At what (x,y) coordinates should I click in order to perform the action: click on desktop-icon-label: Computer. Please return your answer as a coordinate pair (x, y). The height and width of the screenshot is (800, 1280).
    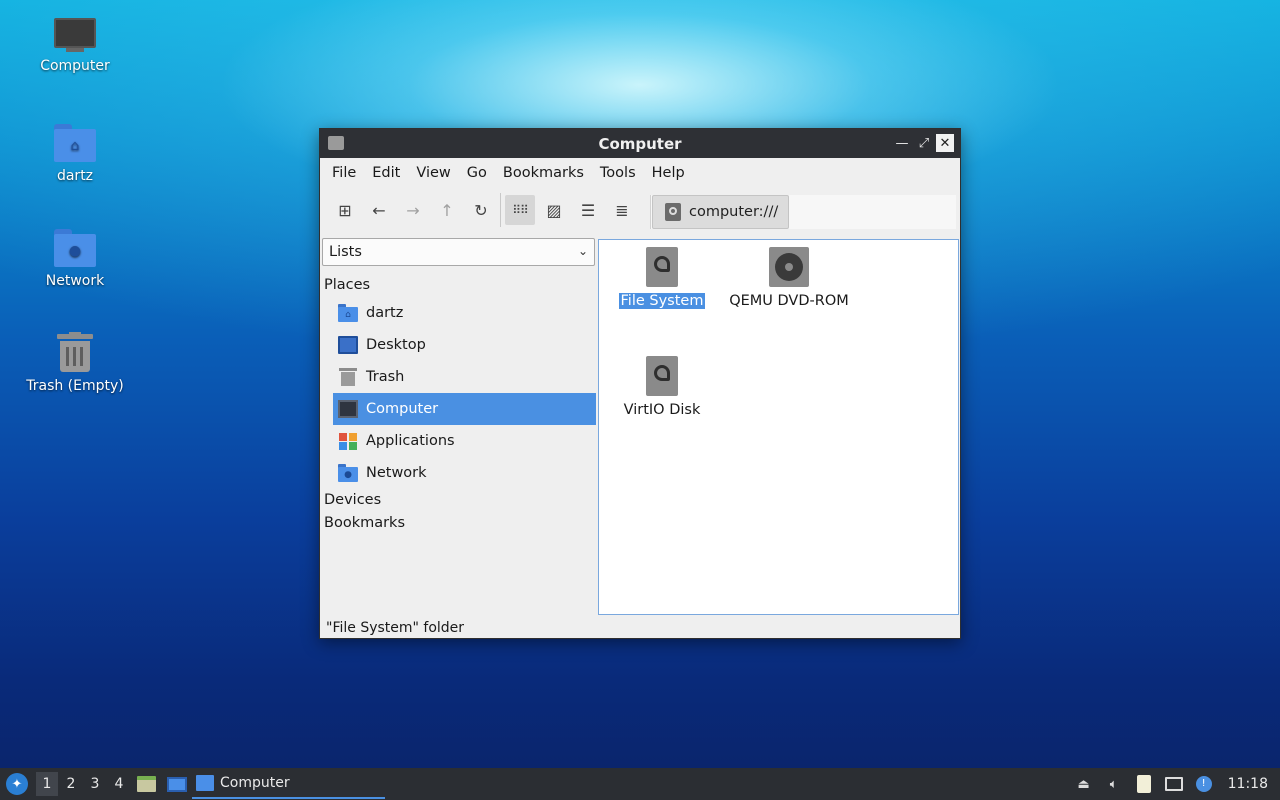
    Looking at the image, I should click on (75, 66).